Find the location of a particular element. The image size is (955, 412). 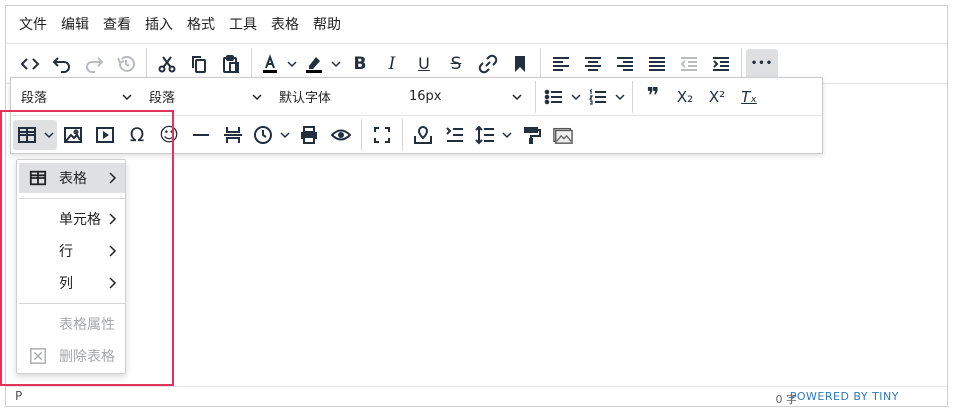

table-menu-item-properties: 表格属性 is located at coordinates (72, 324).